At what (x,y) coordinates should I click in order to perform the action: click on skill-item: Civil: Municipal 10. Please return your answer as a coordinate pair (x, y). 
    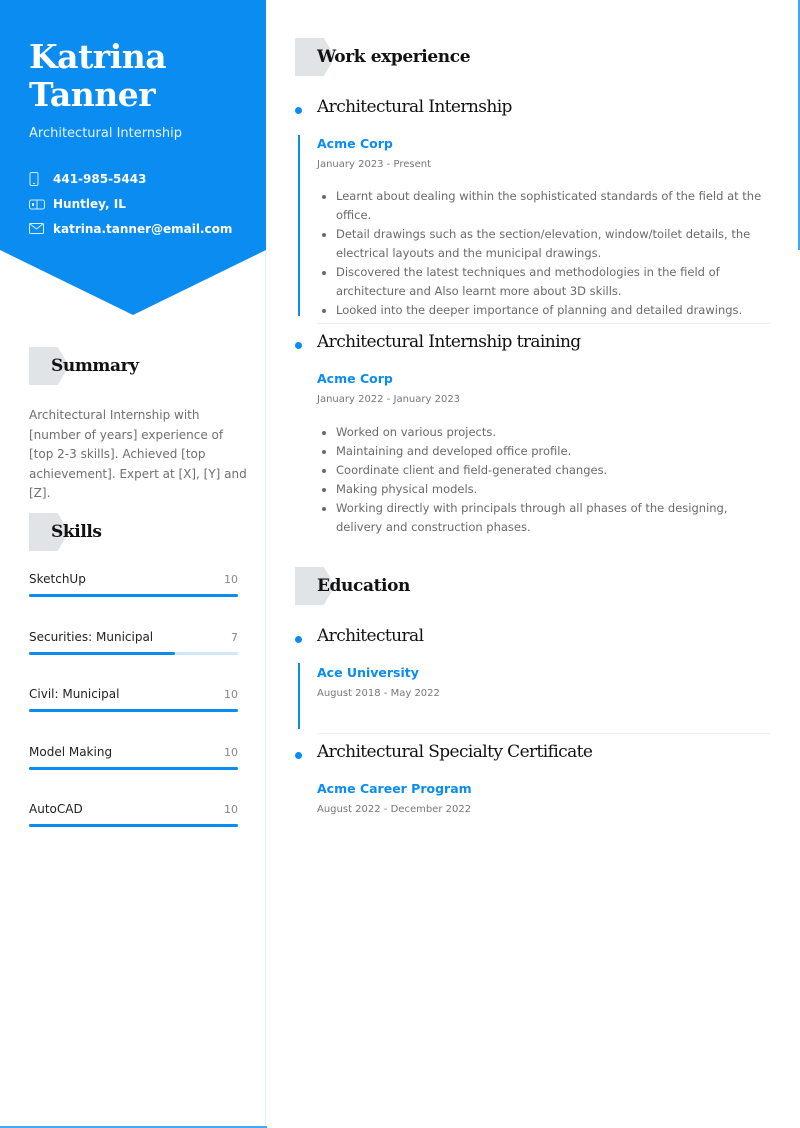
    Looking at the image, I should click on (133, 716).